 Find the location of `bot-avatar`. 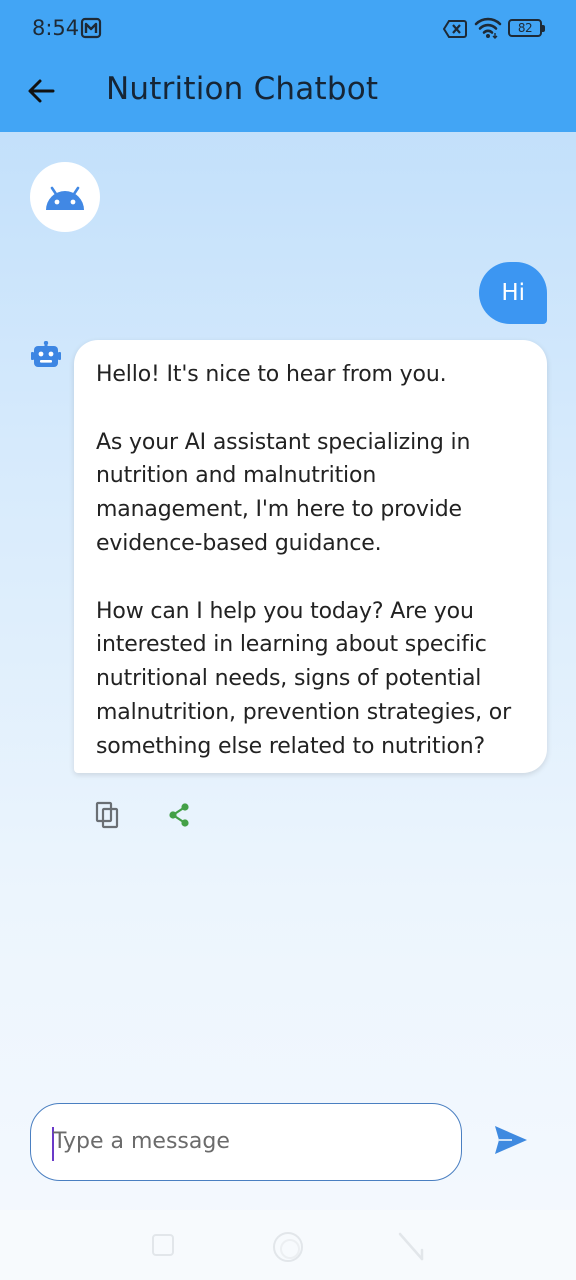

bot-avatar is located at coordinates (65, 197).